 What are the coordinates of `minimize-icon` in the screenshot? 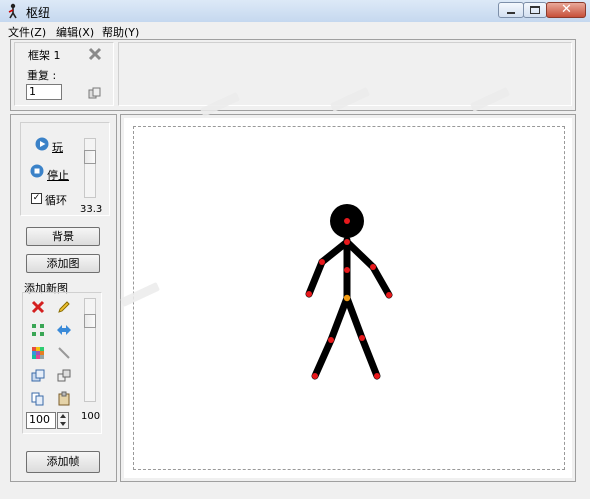 It's located at (511, 13).